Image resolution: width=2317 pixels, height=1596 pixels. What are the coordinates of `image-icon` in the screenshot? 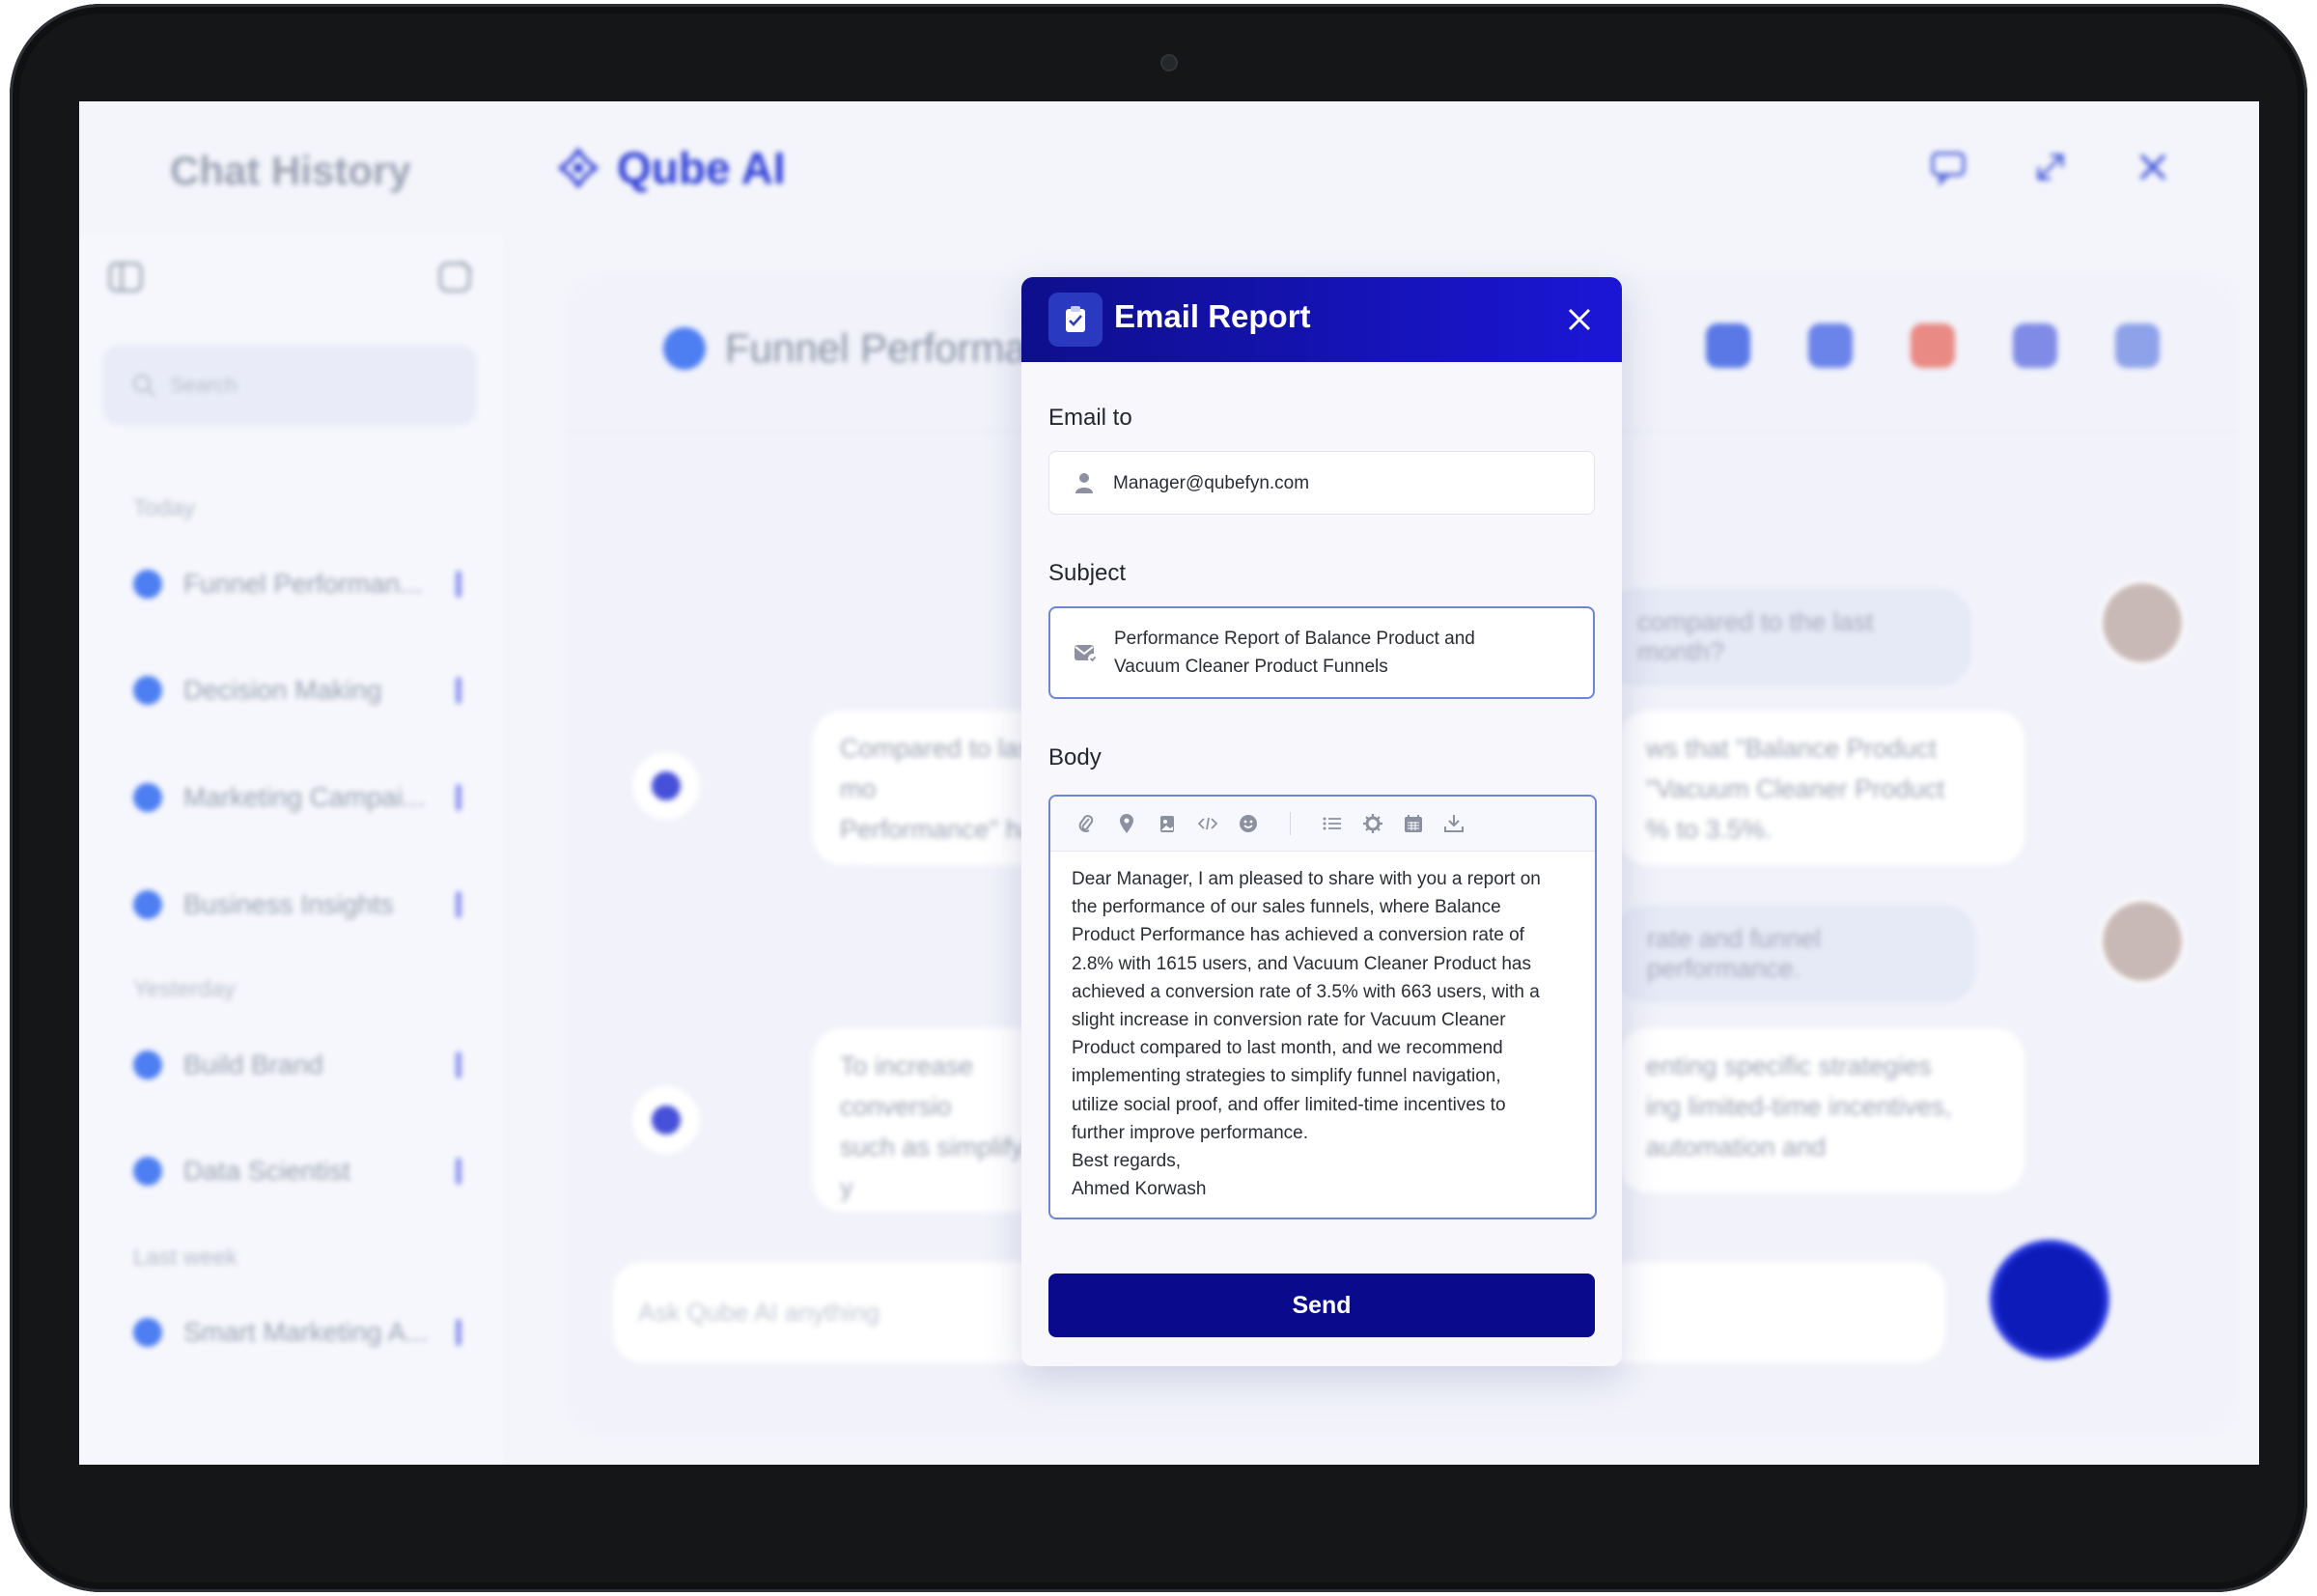 It's located at (1167, 824).